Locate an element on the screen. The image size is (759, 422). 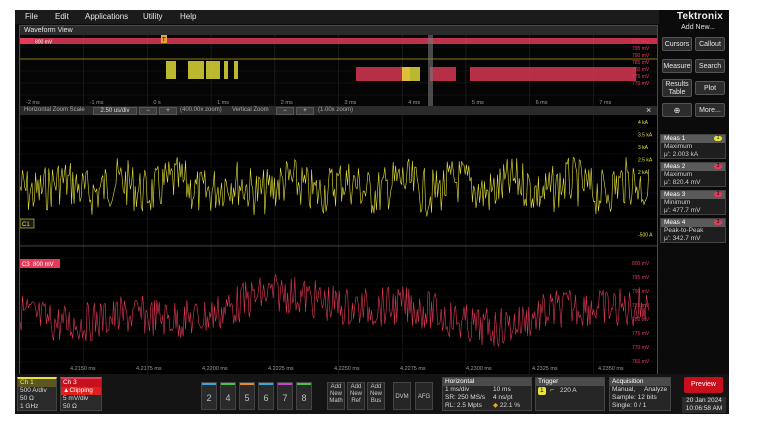
magnifier-icon: ⊕ is located at coordinates (677, 110).